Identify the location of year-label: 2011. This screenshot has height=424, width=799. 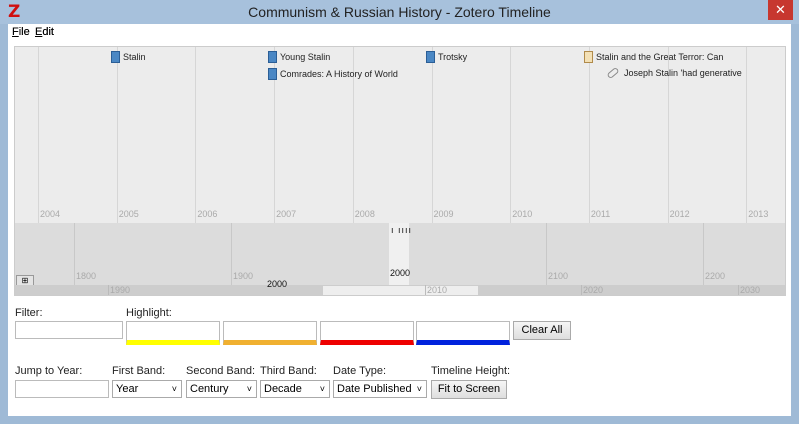
(600, 214).